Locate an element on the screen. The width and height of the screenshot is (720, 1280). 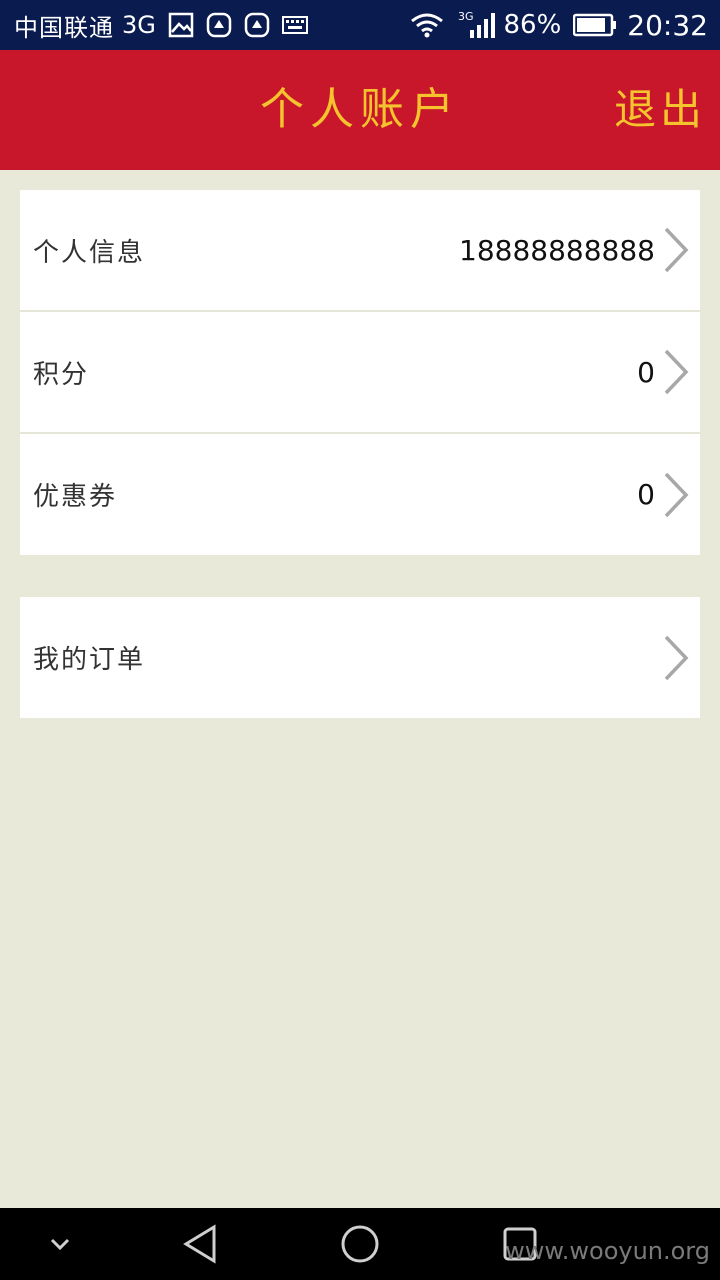
points-row: 积分 0 is located at coordinates (360, 373).